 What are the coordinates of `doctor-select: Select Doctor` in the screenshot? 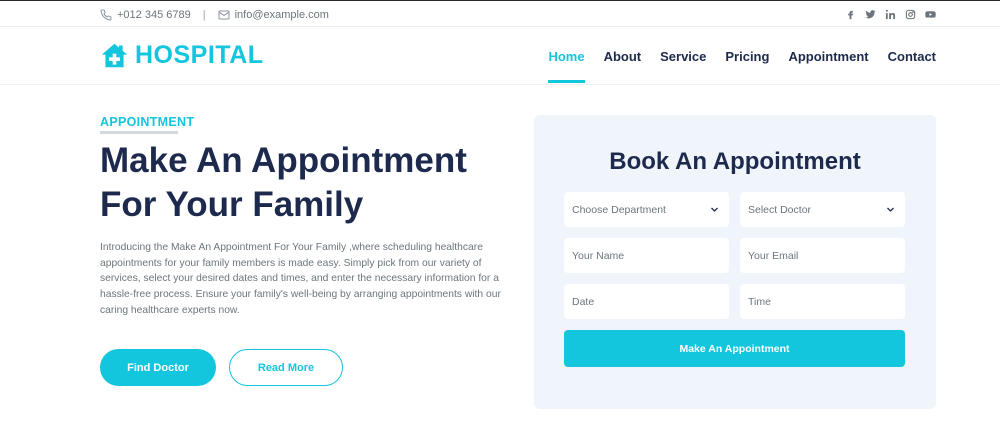 It's located at (822, 209).